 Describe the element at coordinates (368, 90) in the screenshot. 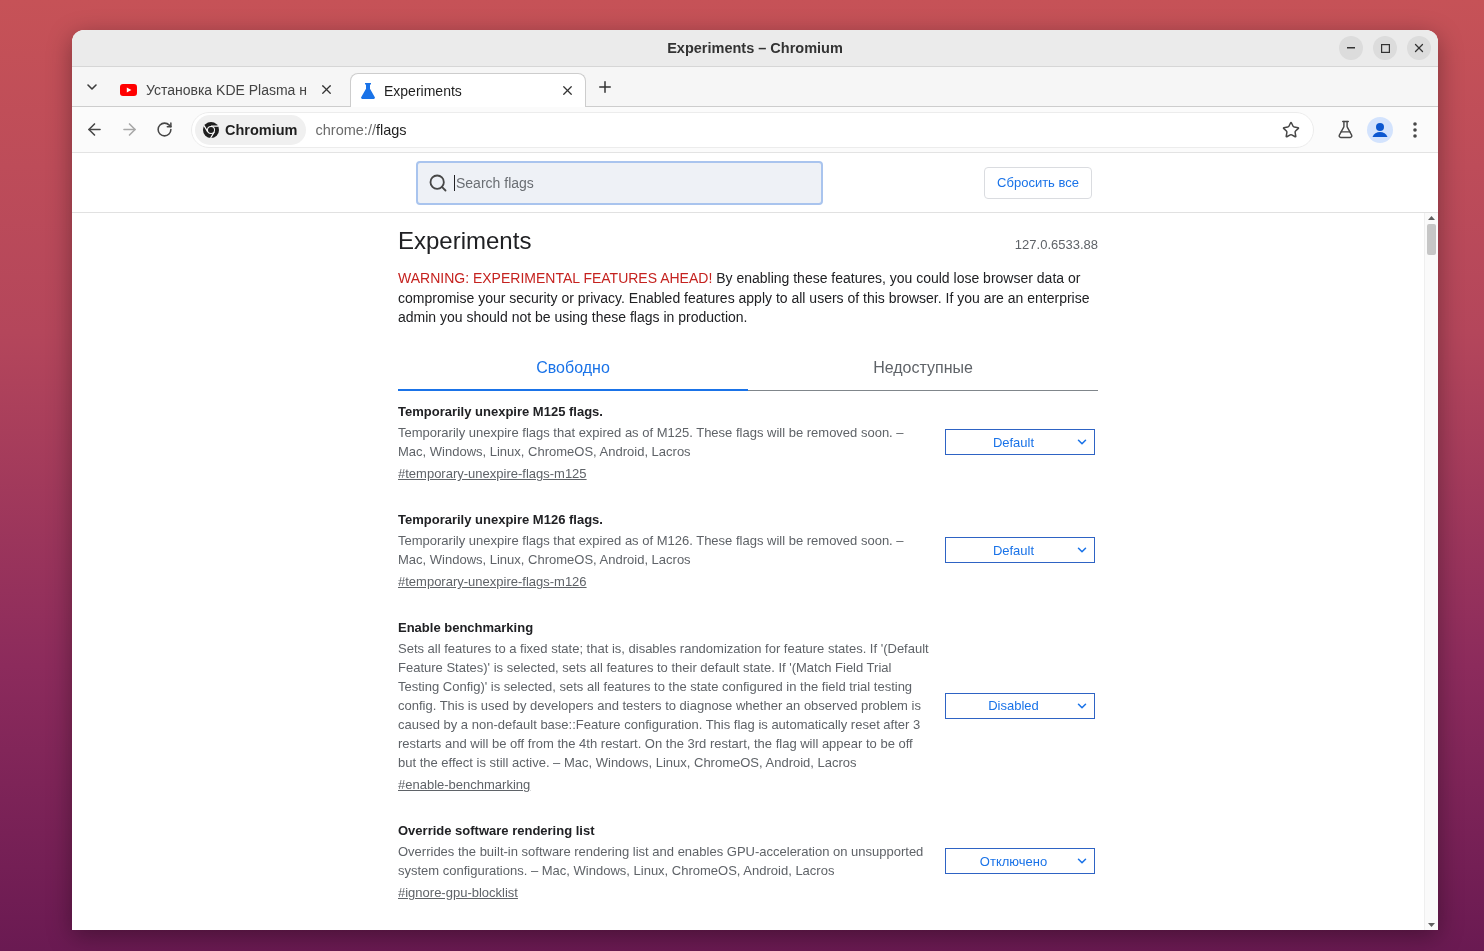

I see `flask-icon` at that location.